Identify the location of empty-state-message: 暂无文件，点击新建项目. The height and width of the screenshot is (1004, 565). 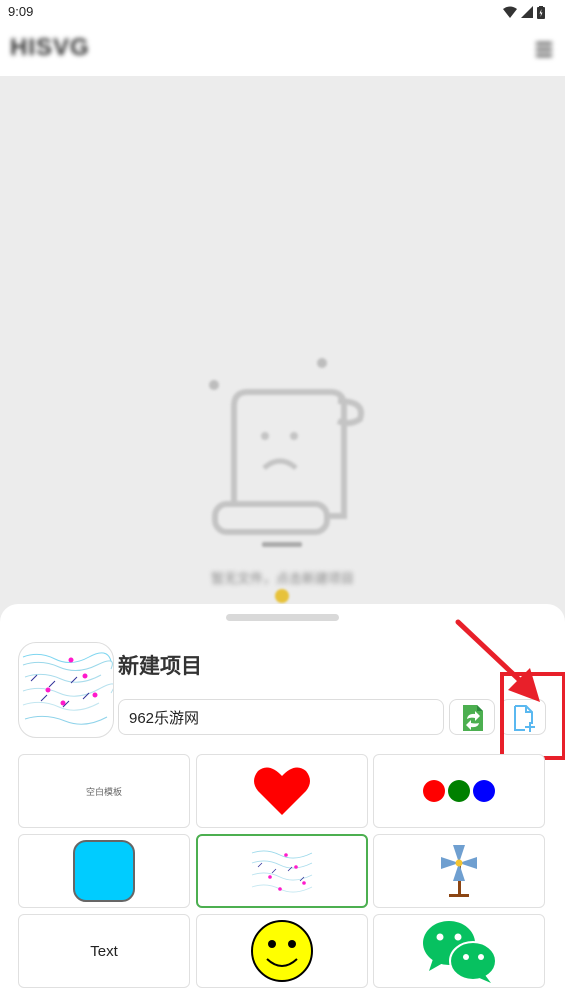
(282, 578).